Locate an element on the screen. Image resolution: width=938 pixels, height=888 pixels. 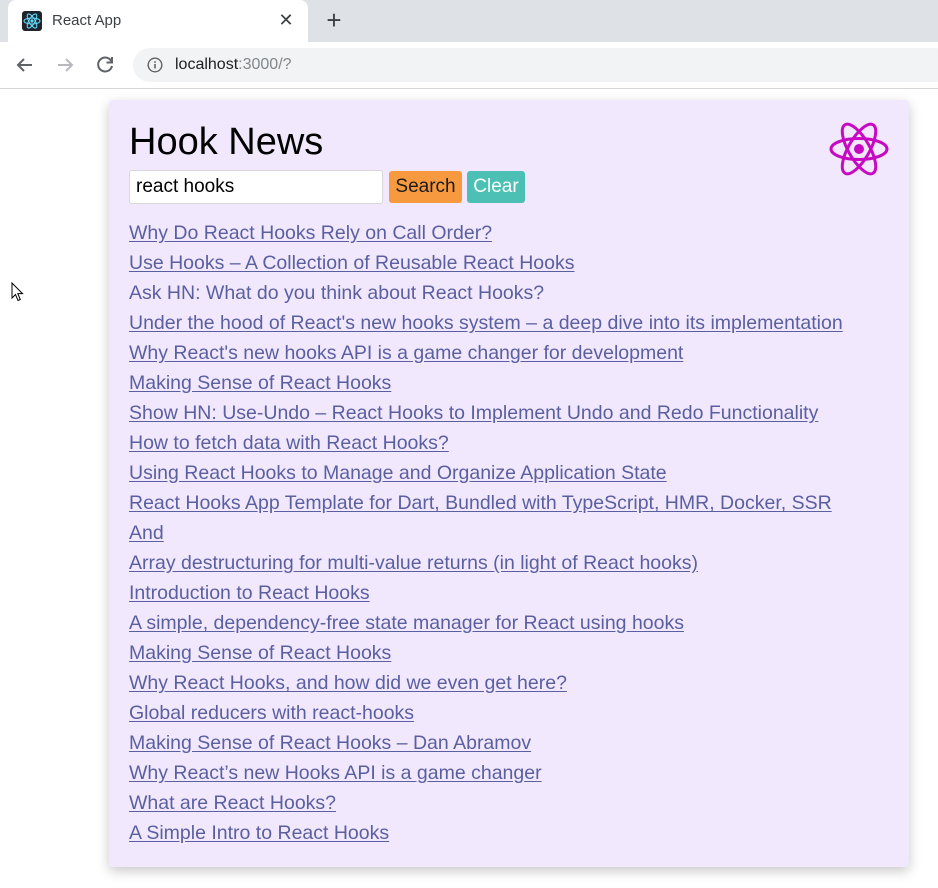
result-link: What are React Hooks? is located at coordinates (232, 803).